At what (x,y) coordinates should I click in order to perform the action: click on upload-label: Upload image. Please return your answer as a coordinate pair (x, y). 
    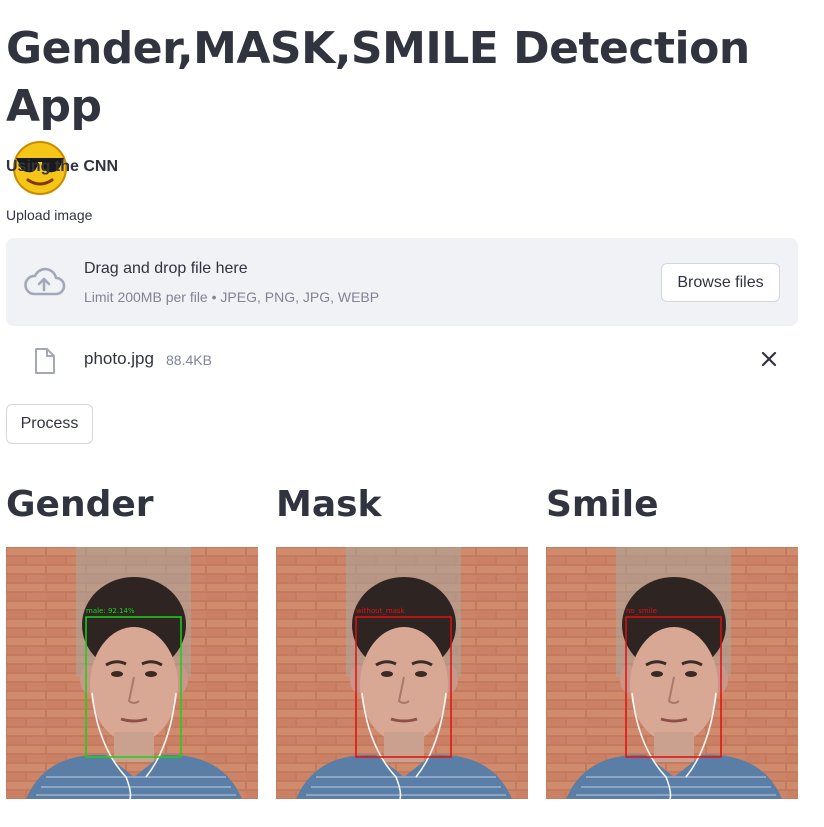
    Looking at the image, I should click on (49, 215).